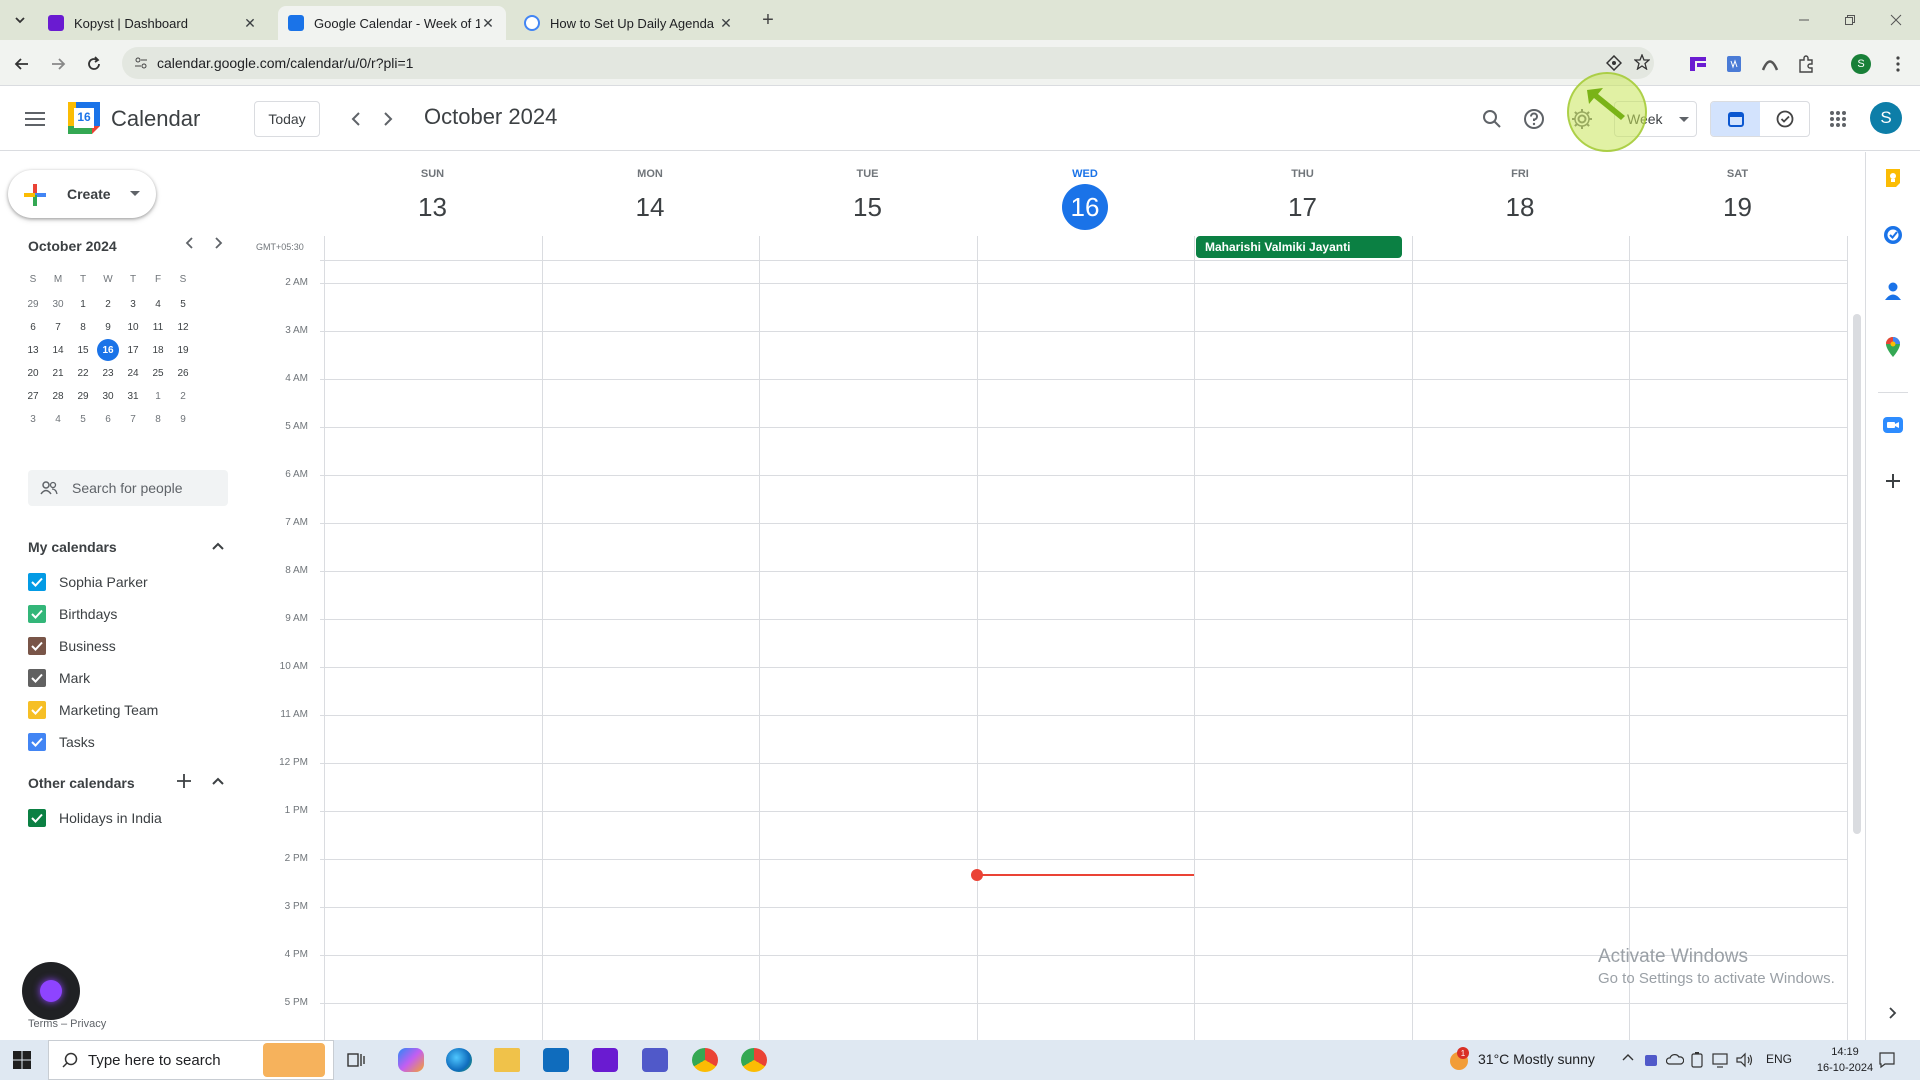  What do you see at coordinates (1896, 20) in the screenshot?
I see `close-window-icon` at bounding box center [1896, 20].